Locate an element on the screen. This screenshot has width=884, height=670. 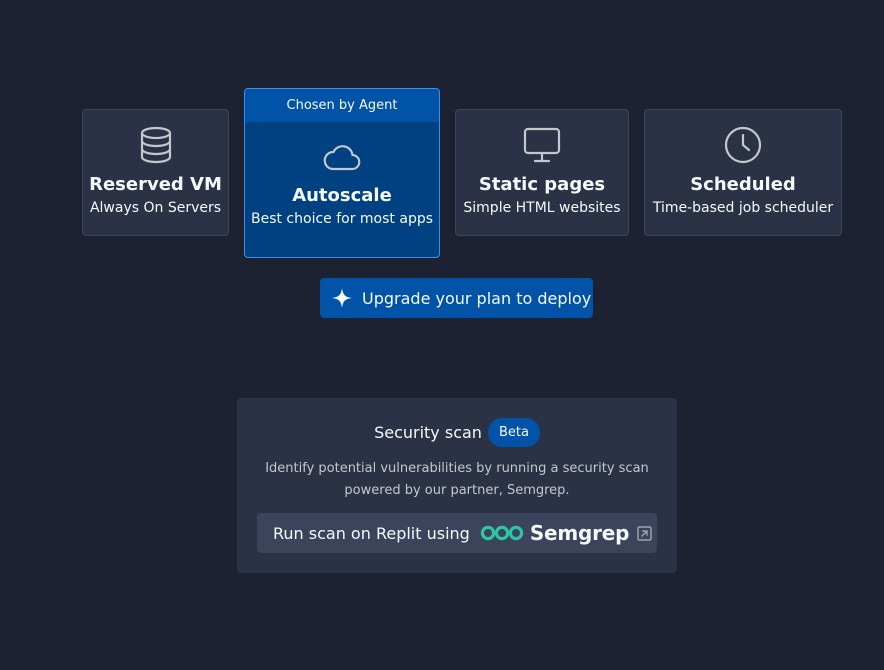
semgrep-wordmark: Semgrep is located at coordinates (579, 533).